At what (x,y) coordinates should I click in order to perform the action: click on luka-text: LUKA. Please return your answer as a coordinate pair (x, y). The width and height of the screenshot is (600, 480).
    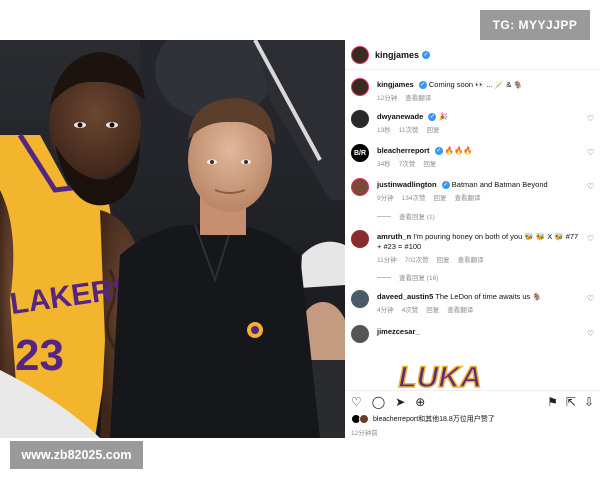
    Looking at the image, I should click on (439, 376).